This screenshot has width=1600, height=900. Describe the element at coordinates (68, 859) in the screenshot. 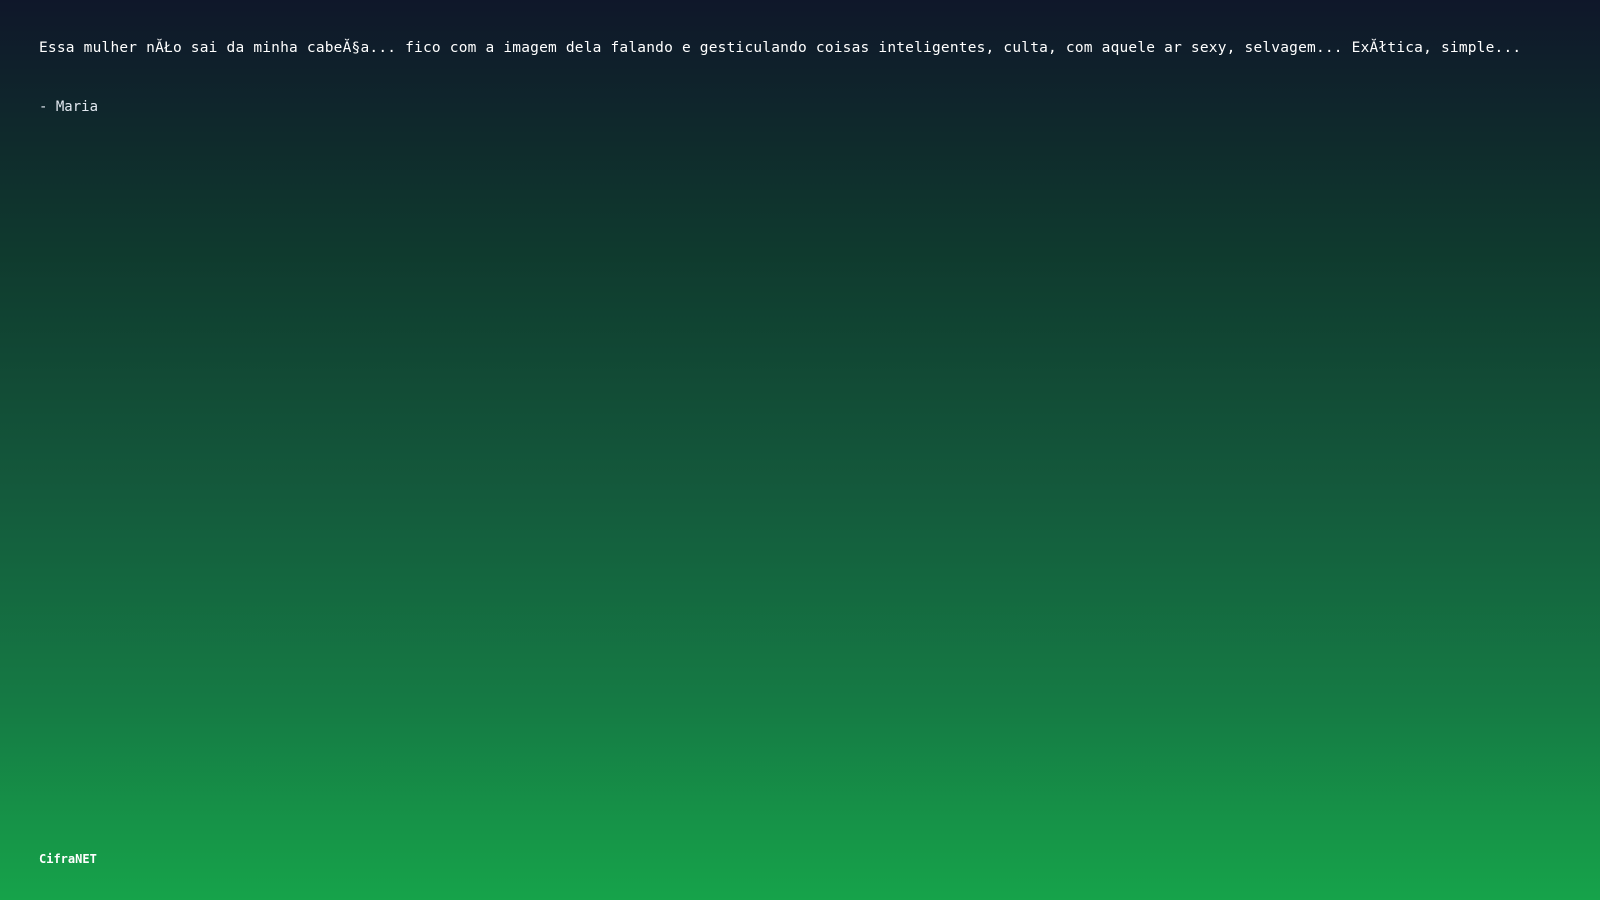

I see `brand-label: CifraNET` at that location.